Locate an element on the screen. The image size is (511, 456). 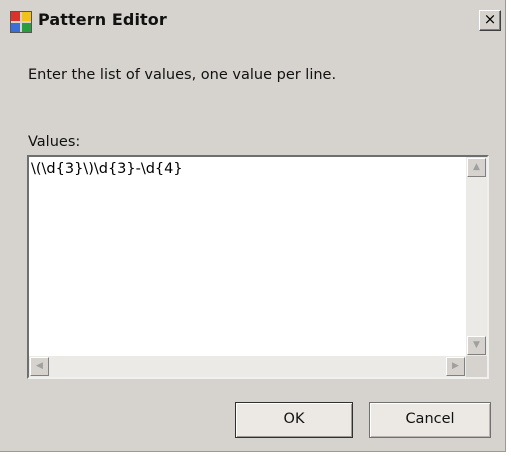
arrow-left-icon: ◀ is located at coordinates (39, 366).